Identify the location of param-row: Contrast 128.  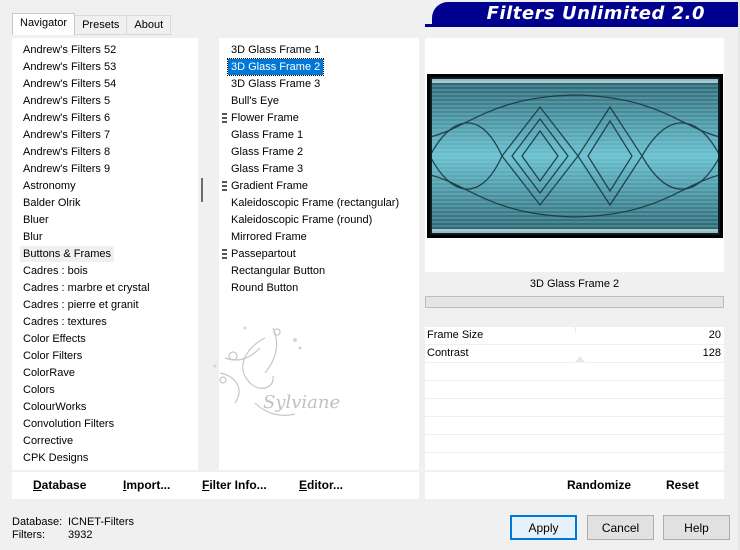
(574, 354).